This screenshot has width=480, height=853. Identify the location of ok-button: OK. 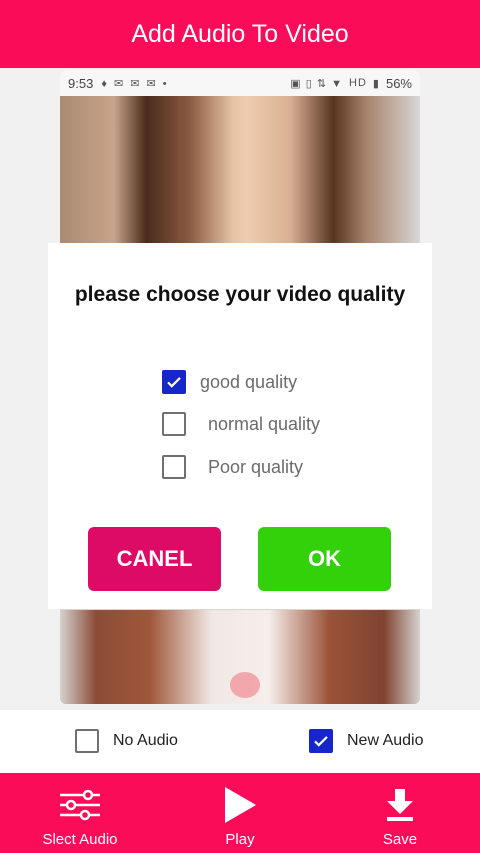
(324, 559).